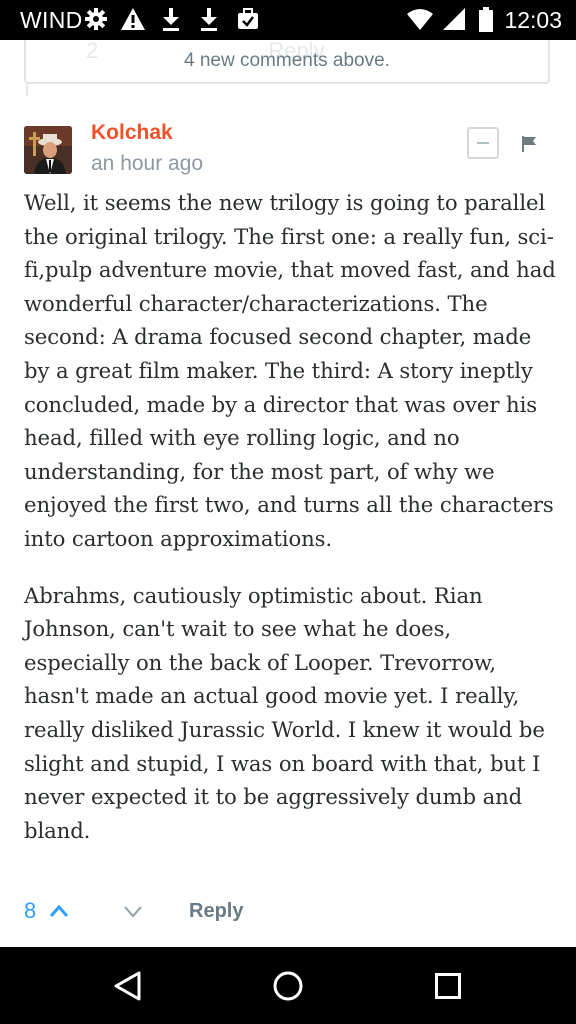  I want to click on new-comments-text: 4 new comments above., so click(287, 61).